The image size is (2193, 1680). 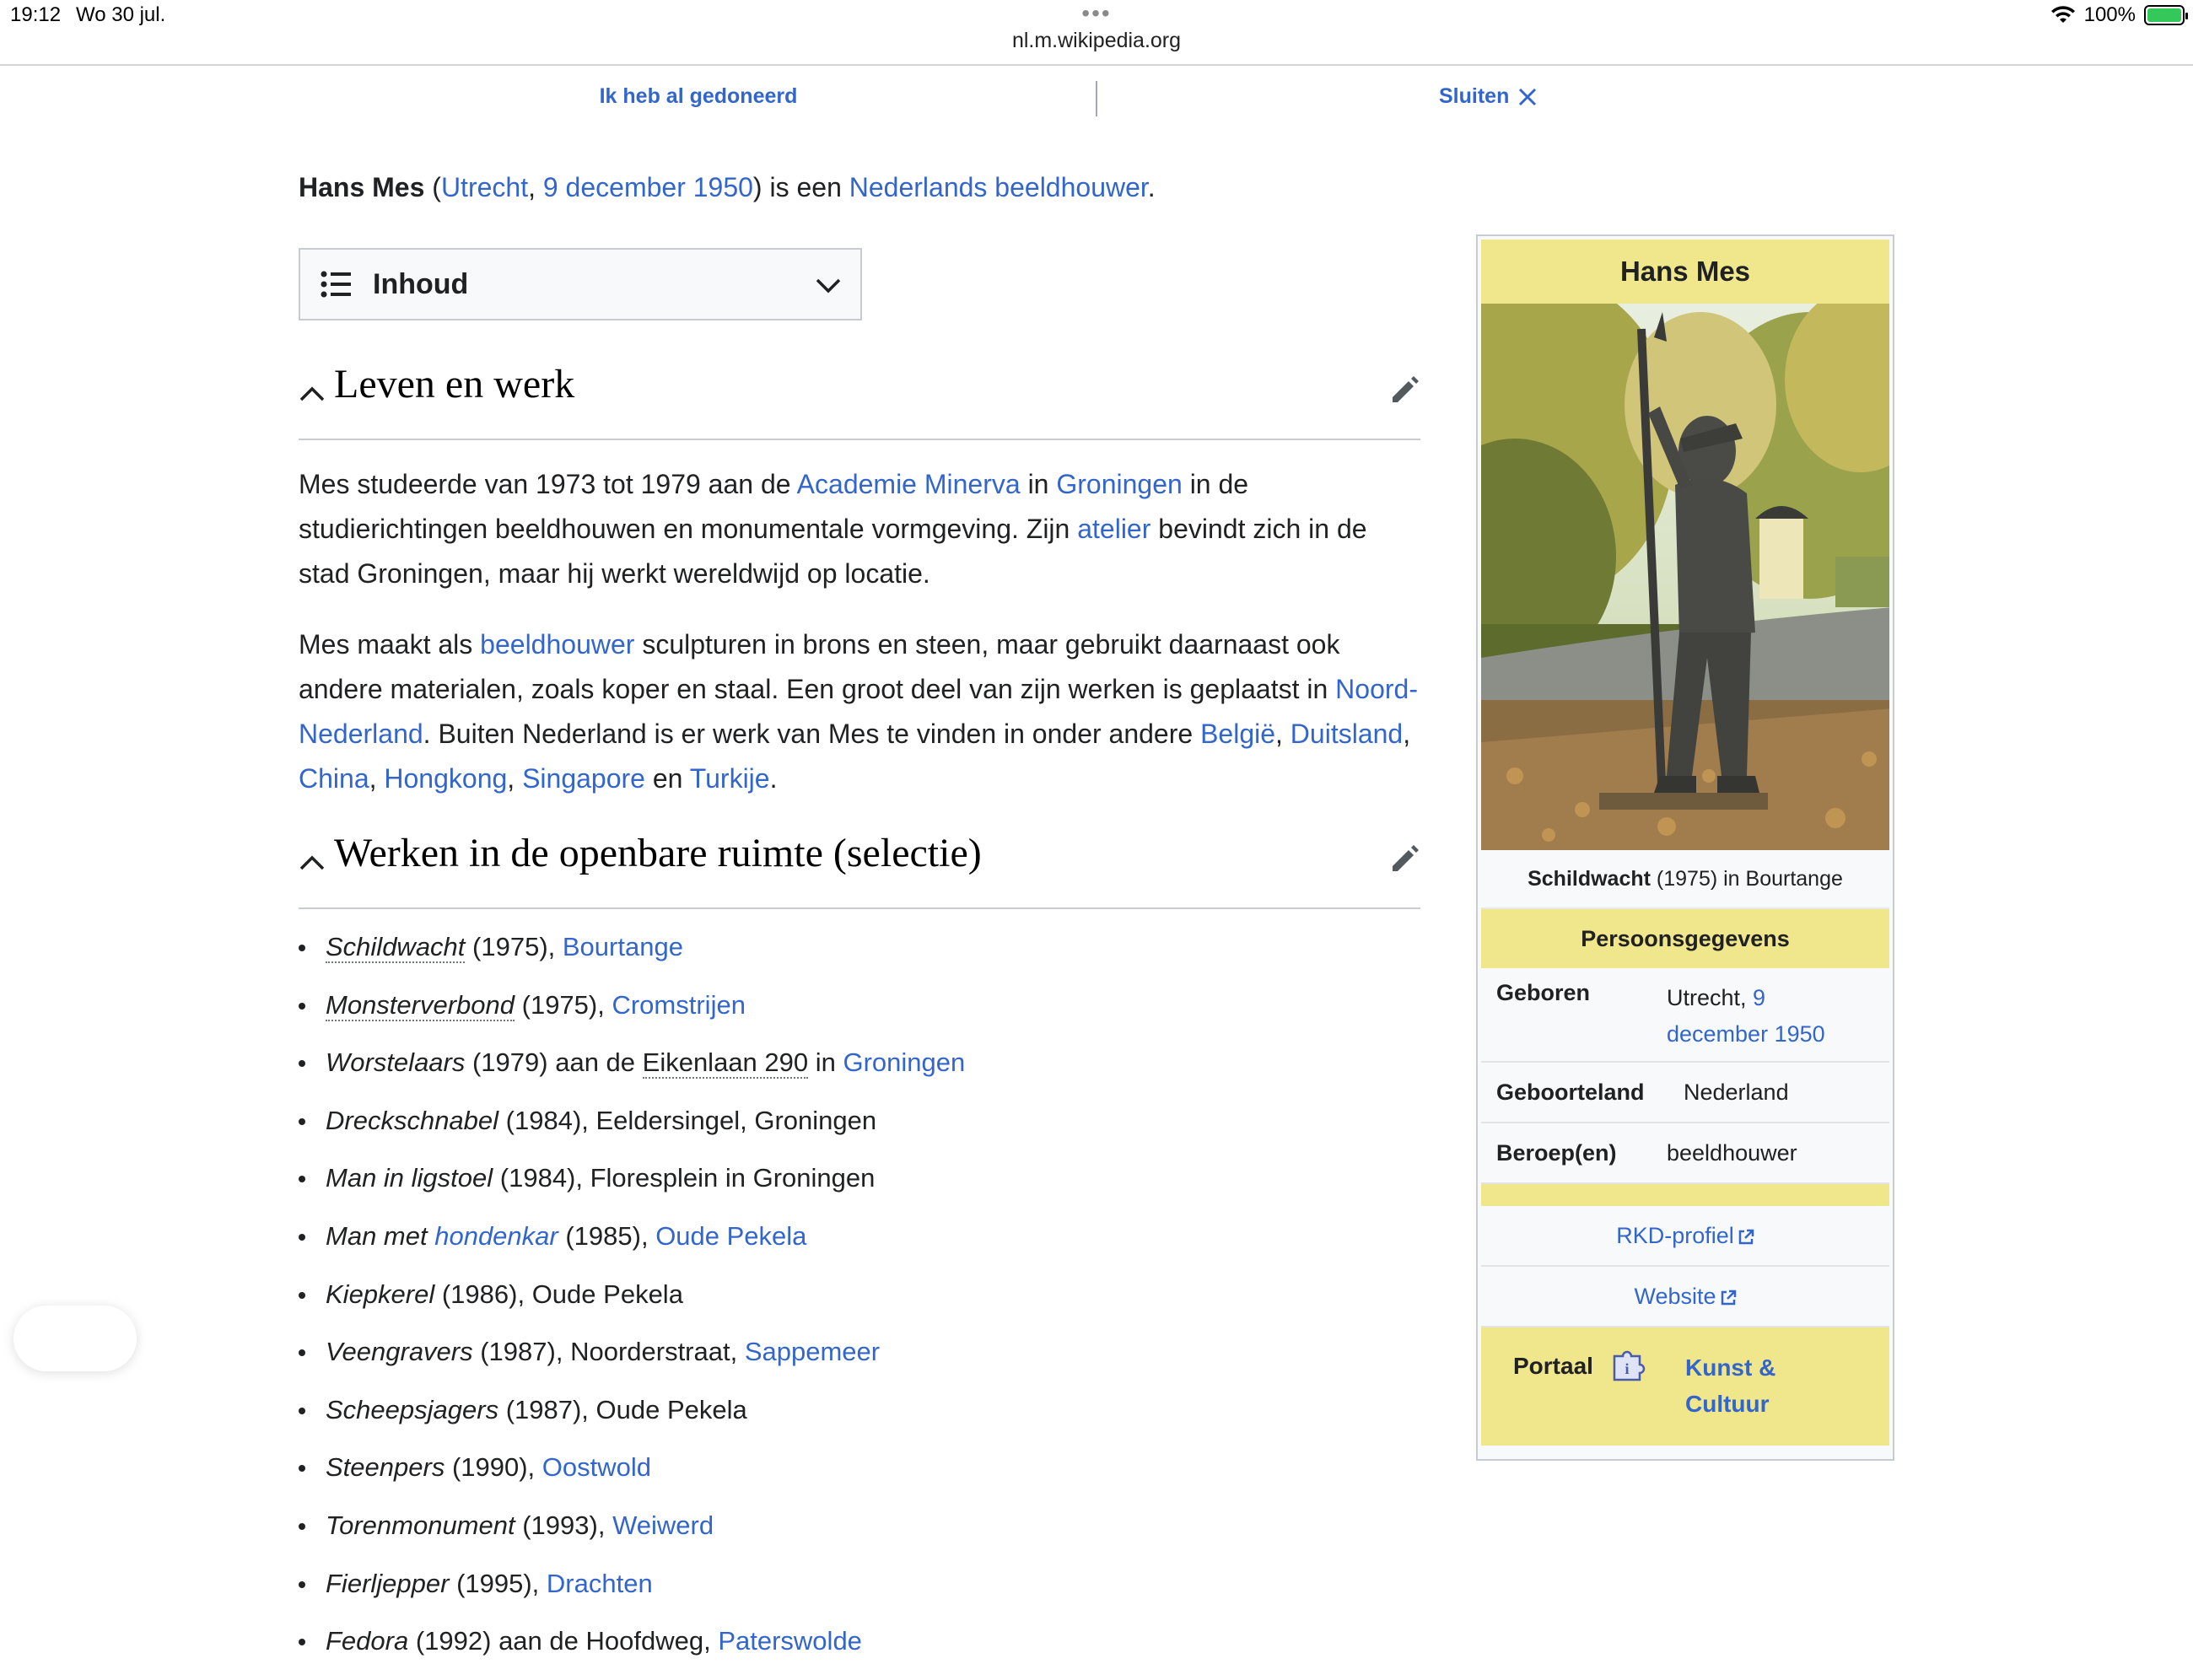 What do you see at coordinates (362, 187) in the screenshot?
I see `article-subject: Hans Mes` at bounding box center [362, 187].